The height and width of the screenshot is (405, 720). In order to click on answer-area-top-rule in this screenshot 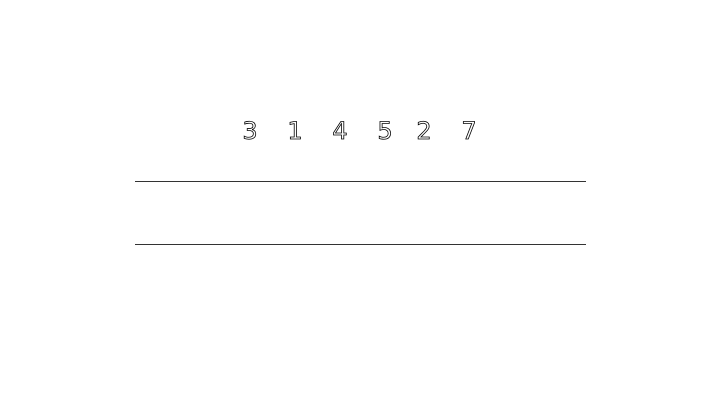, I will do `click(360, 181)`.